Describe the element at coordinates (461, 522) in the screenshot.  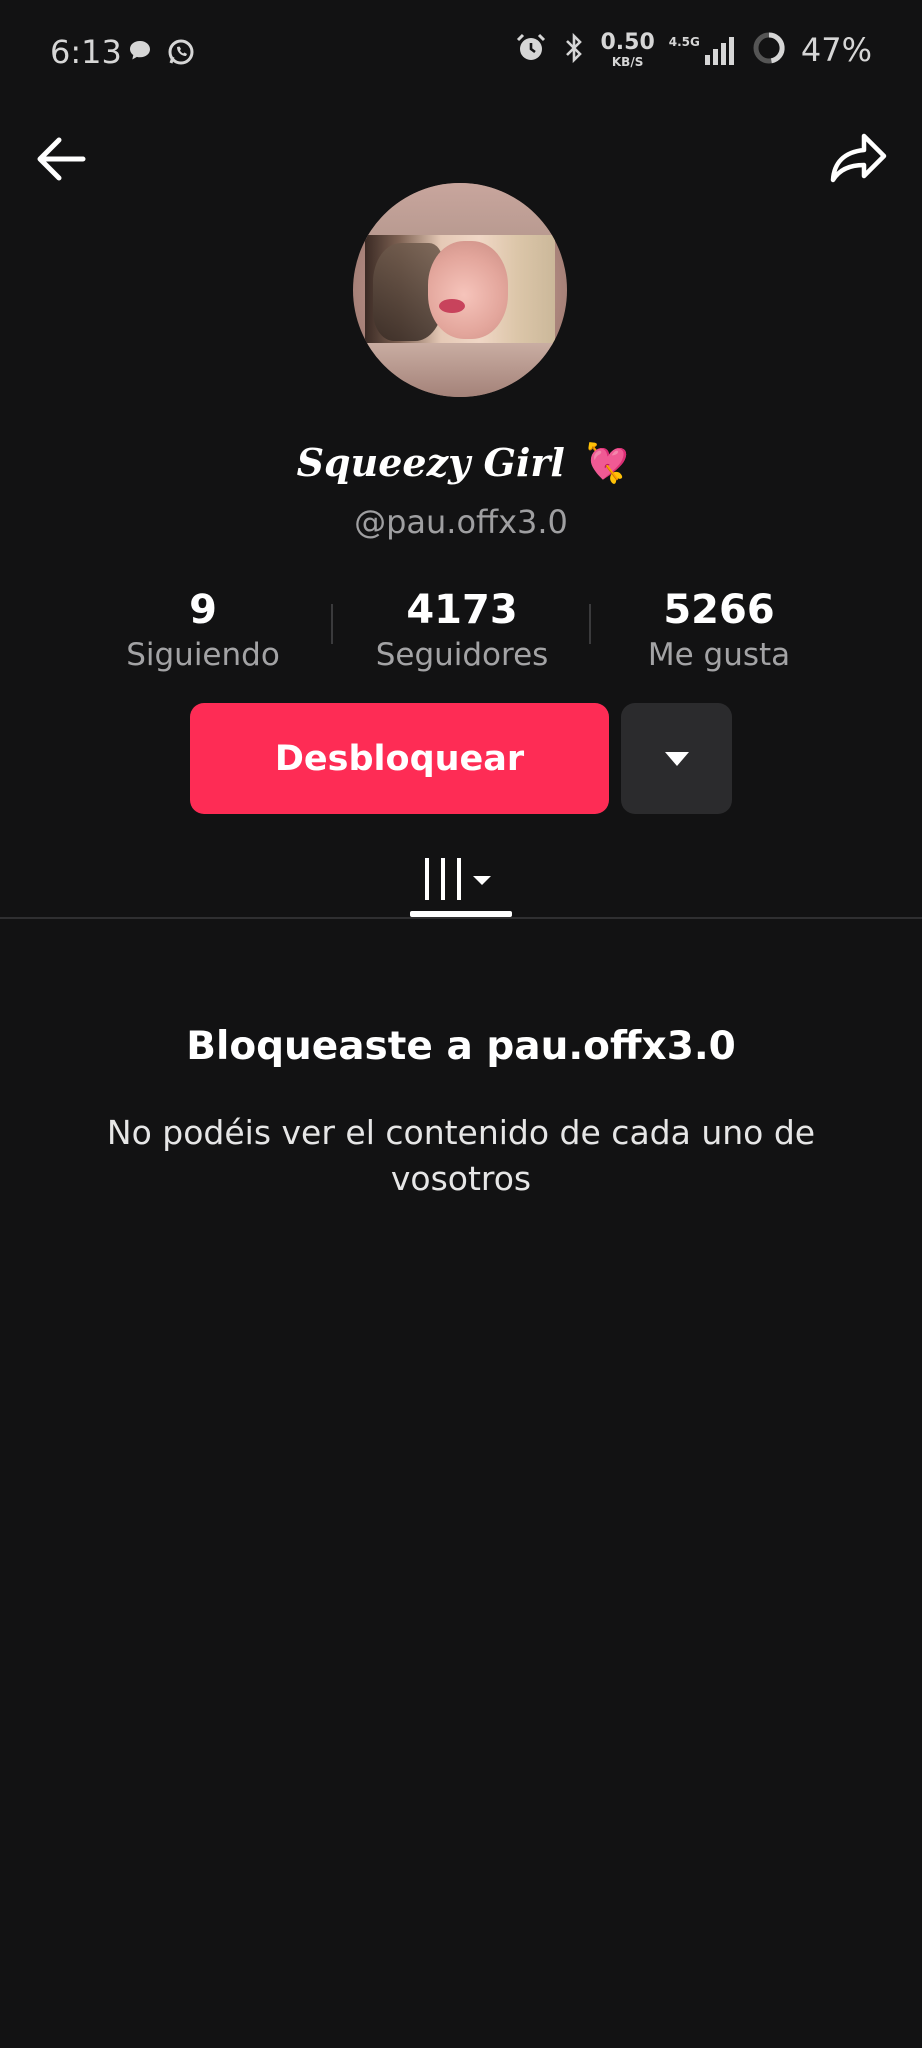
I see `username: @pau.offx3.0` at that location.